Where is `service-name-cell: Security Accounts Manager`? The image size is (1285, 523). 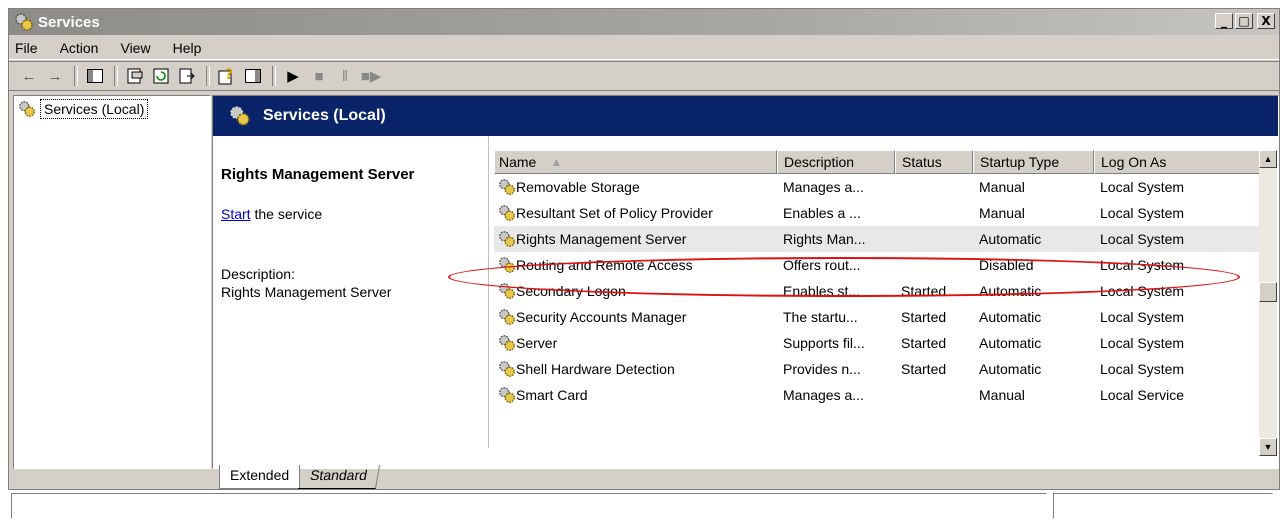 service-name-cell: Security Accounts Manager is located at coordinates (635, 317).